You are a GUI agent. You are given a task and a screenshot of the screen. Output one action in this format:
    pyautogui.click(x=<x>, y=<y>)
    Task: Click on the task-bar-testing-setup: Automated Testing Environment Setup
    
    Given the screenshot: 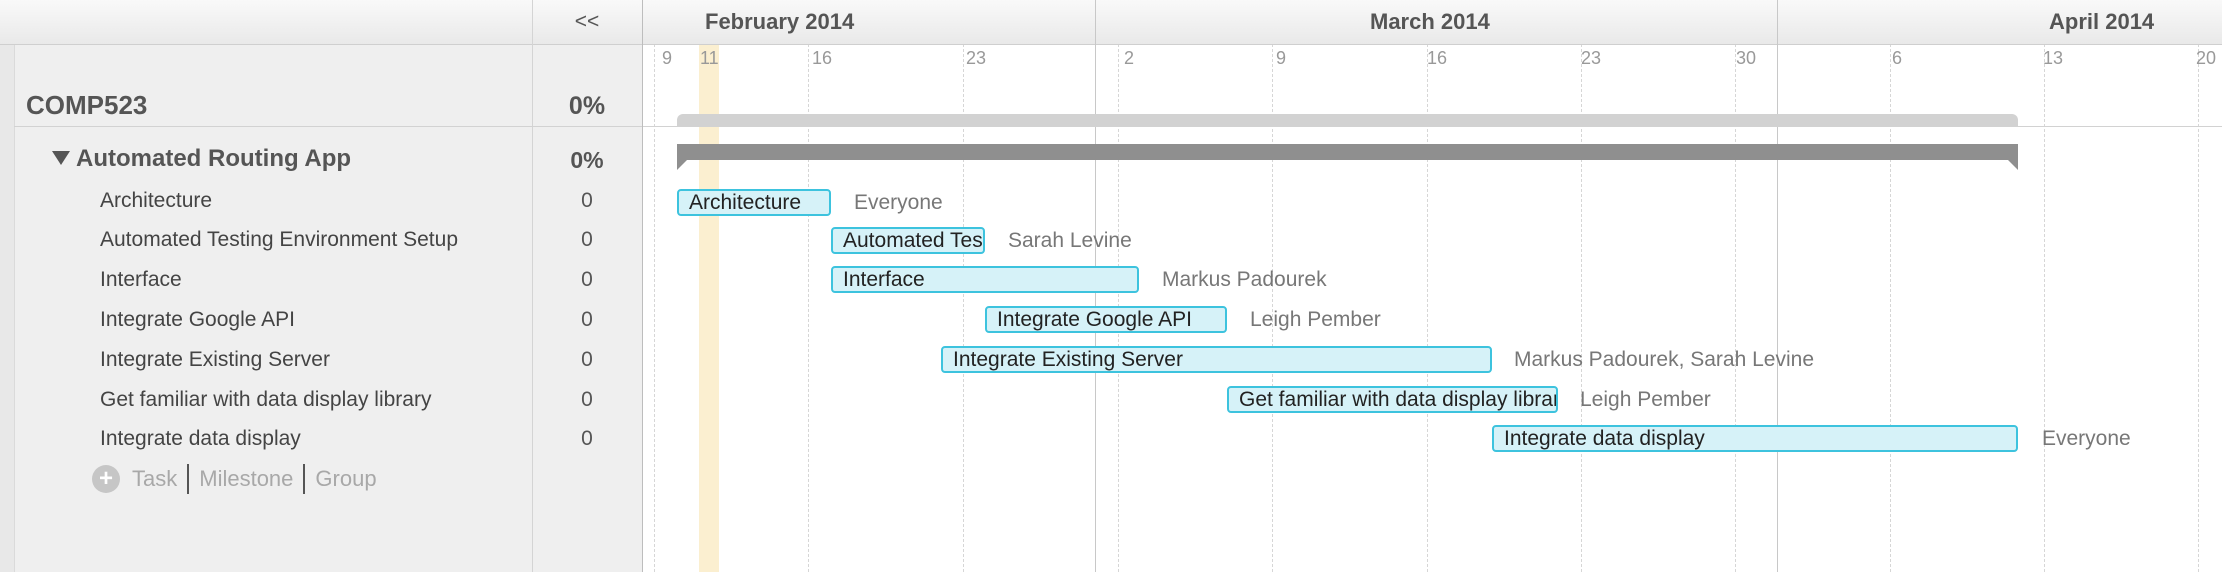 What is the action you would take?
    pyautogui.click(x=908, y=240)
    